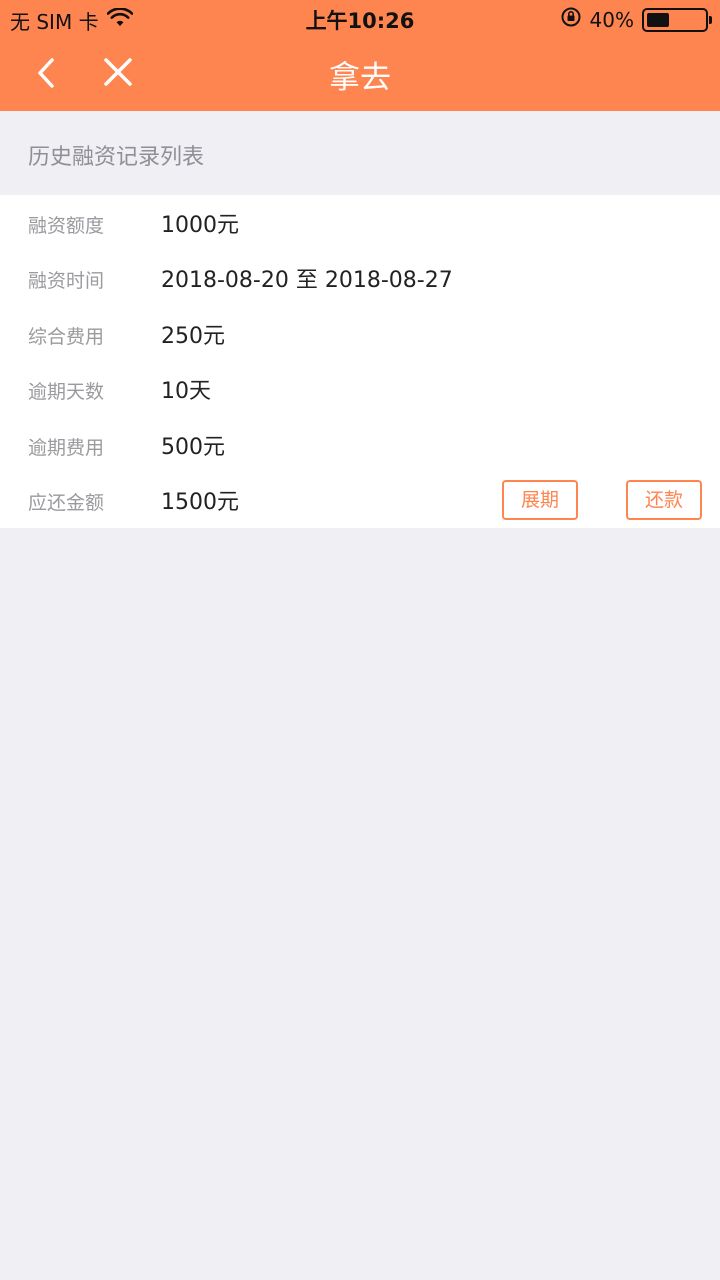 The height and width of the screenshot is (1280, 720). I want to click on battery-level, so click(658, 19).